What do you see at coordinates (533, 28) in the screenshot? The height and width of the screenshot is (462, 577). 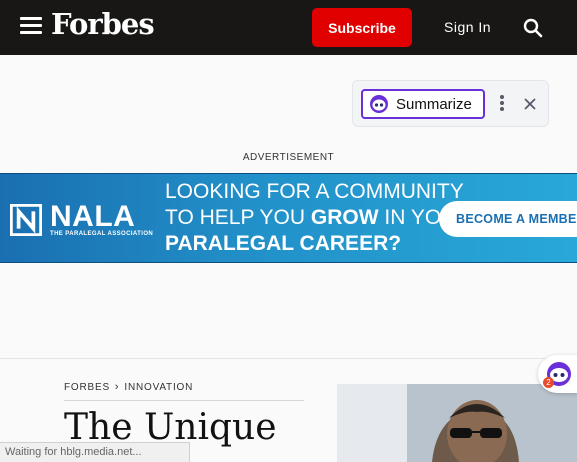 I see `search-icon` at bounding box center [533, 28].